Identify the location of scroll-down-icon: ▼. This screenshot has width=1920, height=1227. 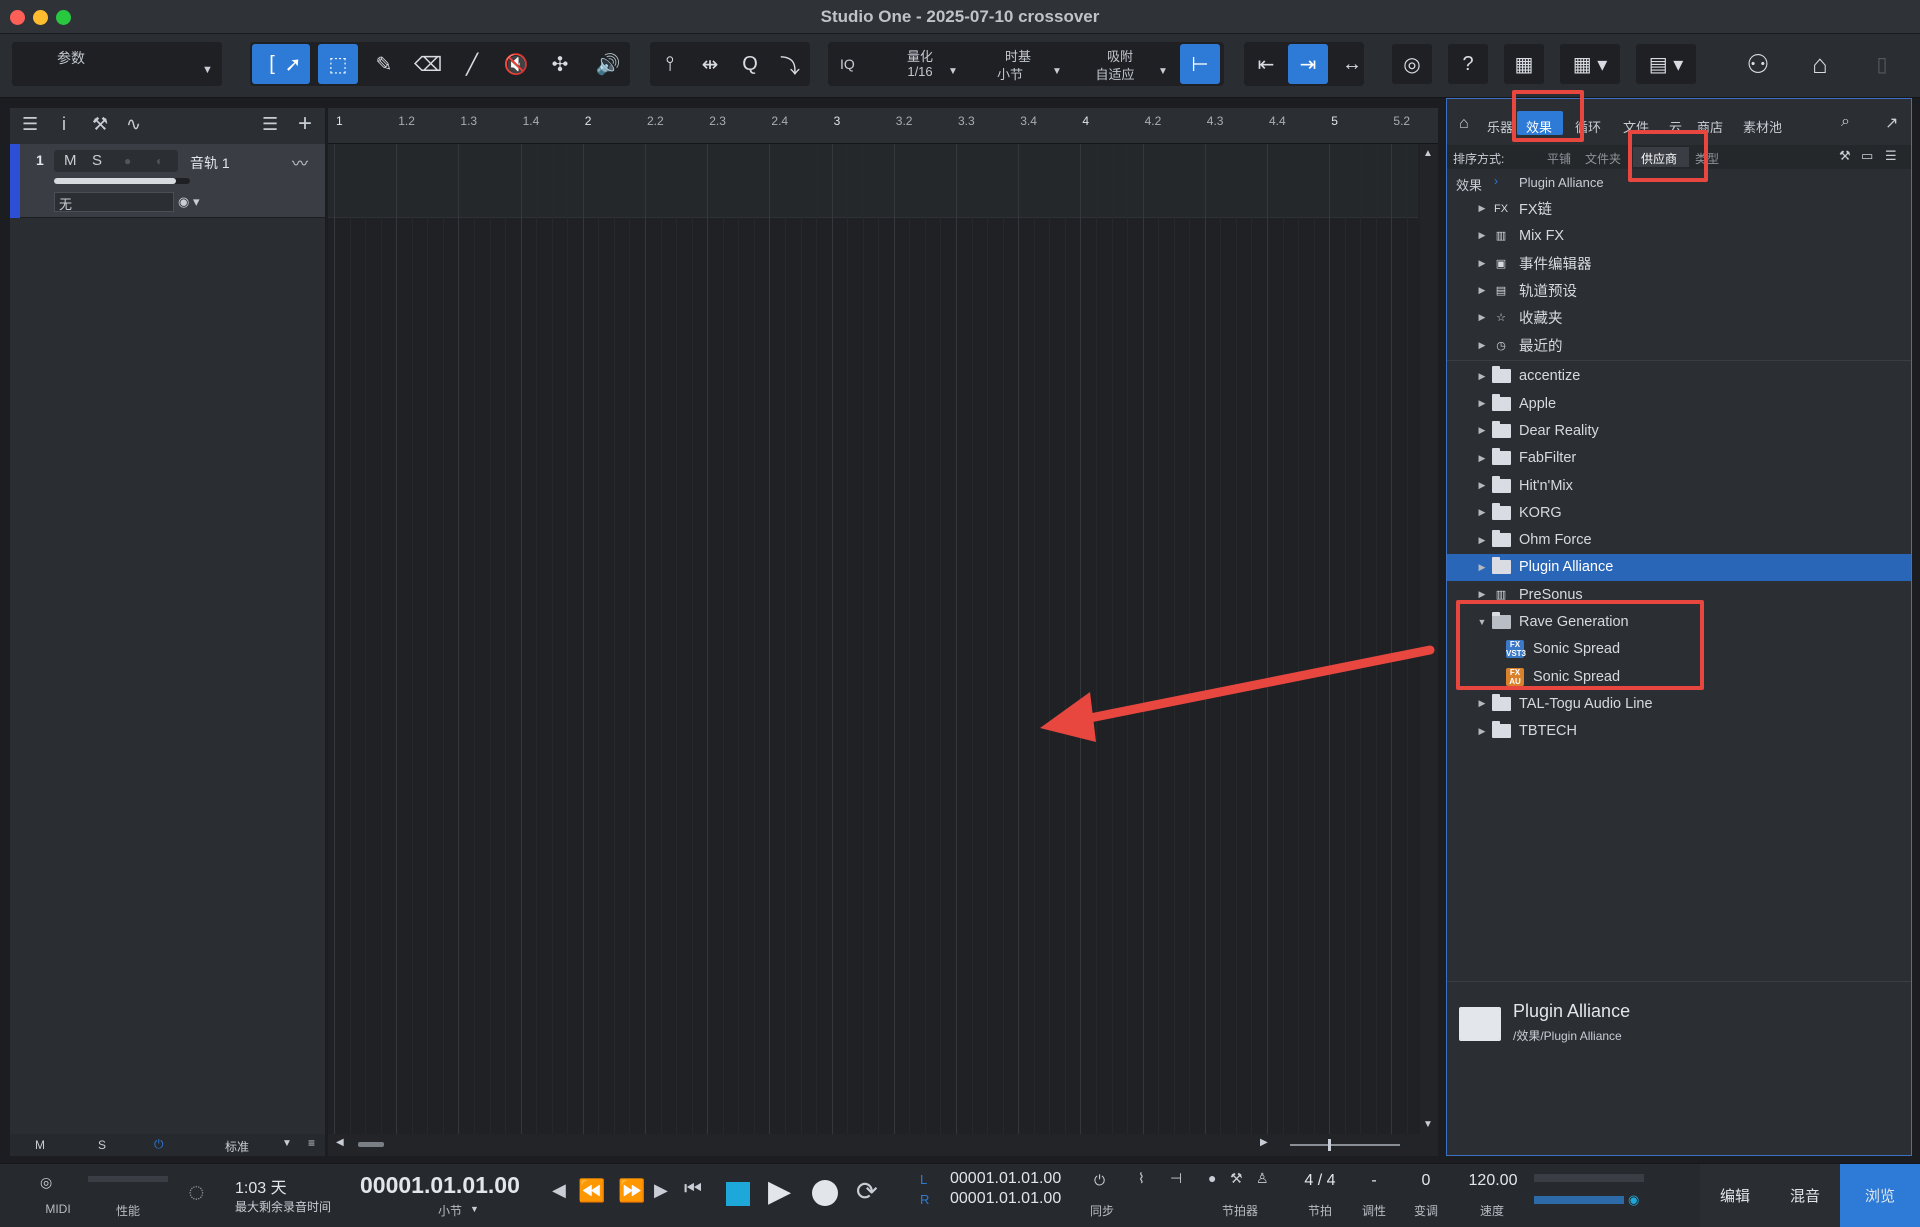
(1428, 1124).